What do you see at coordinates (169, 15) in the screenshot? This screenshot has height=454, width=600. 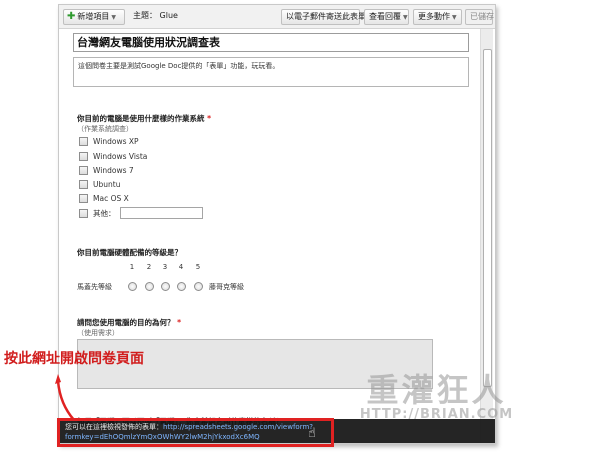 I see `theme-value: Glue` at bounding box center [169, 15].